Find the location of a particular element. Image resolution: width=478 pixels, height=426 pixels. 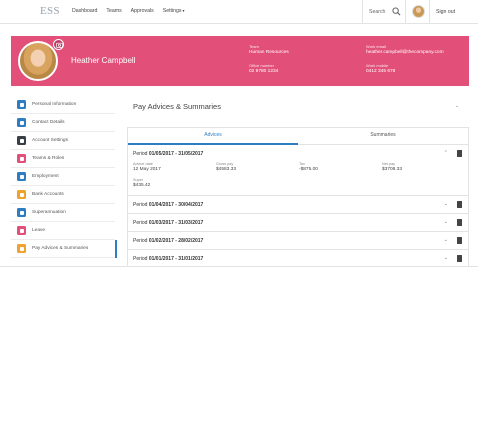

piggy-bank-icon is located at coordinates (21, 212).